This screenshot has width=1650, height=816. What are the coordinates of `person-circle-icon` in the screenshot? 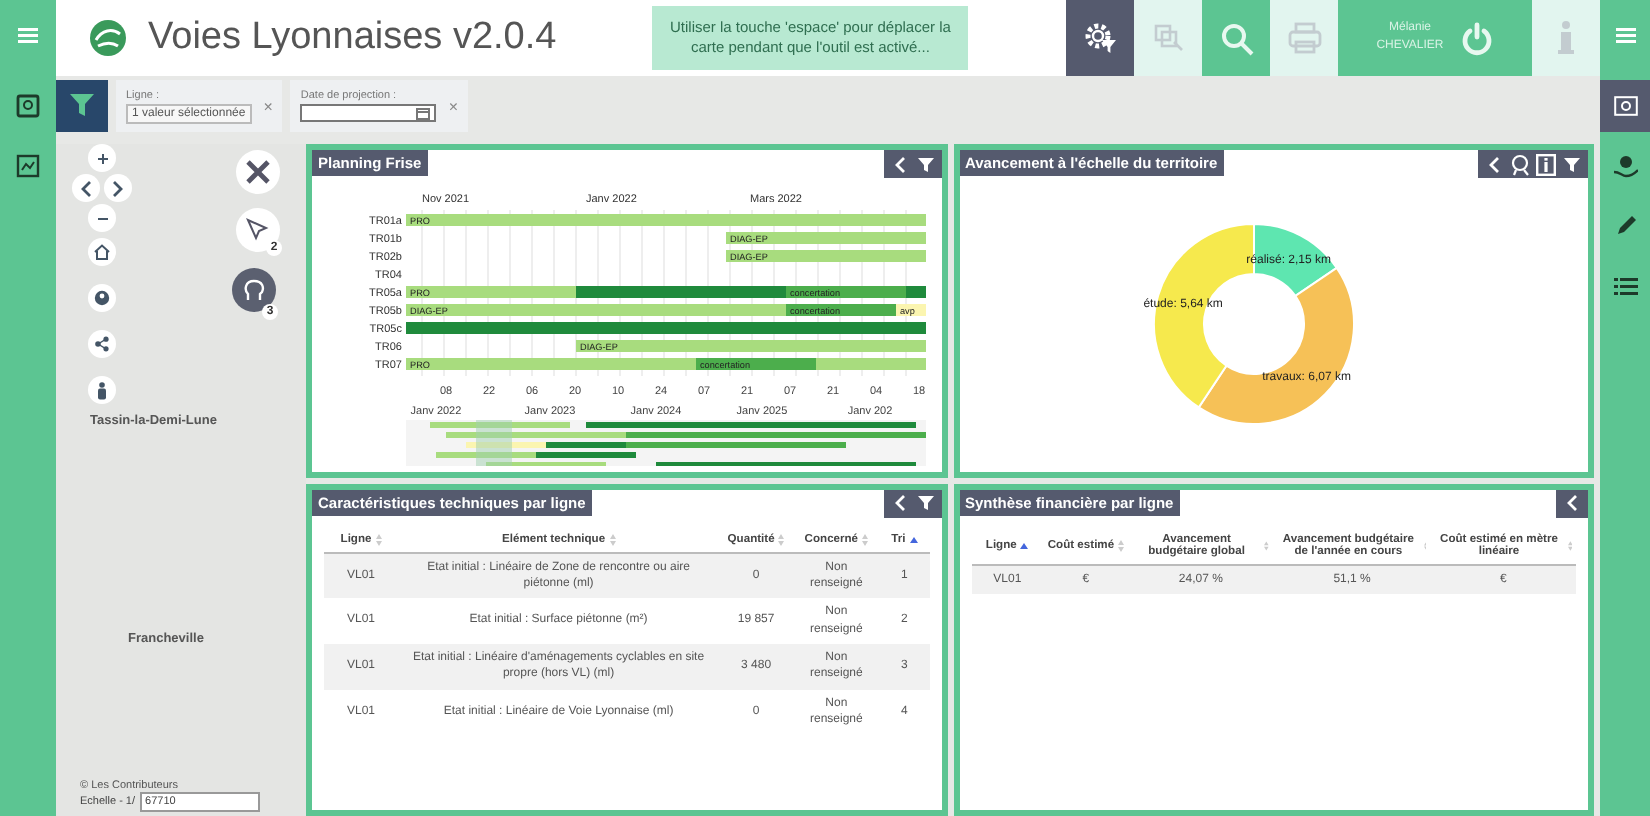 It's located at (102, 298).